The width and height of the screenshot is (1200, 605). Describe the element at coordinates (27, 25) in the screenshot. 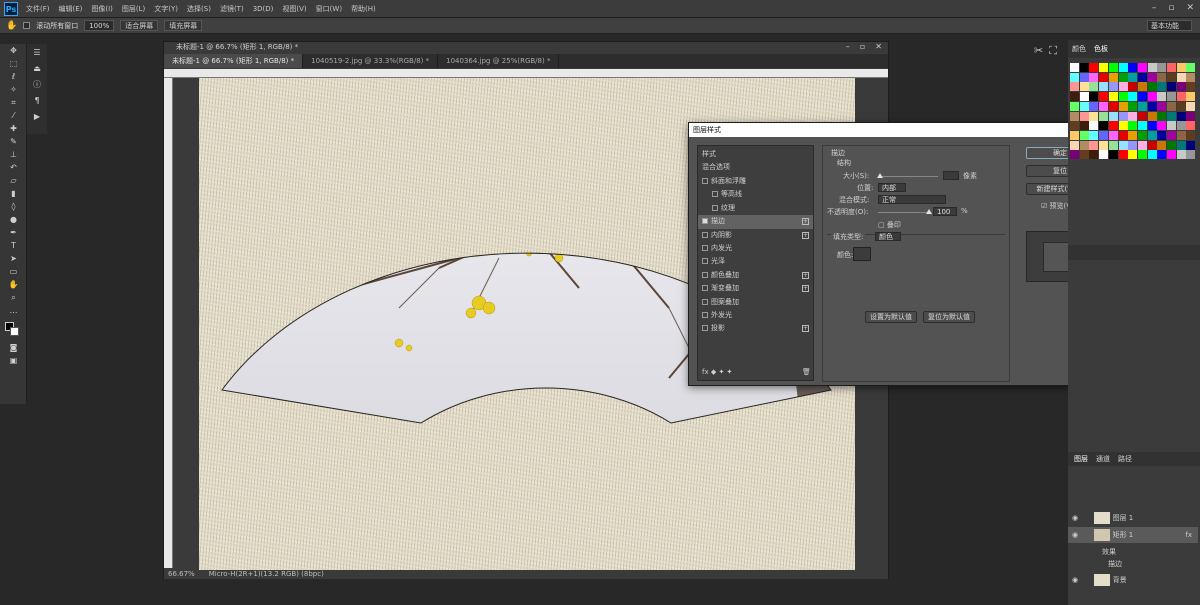

I see `scroll-all-checkbox` at that location.